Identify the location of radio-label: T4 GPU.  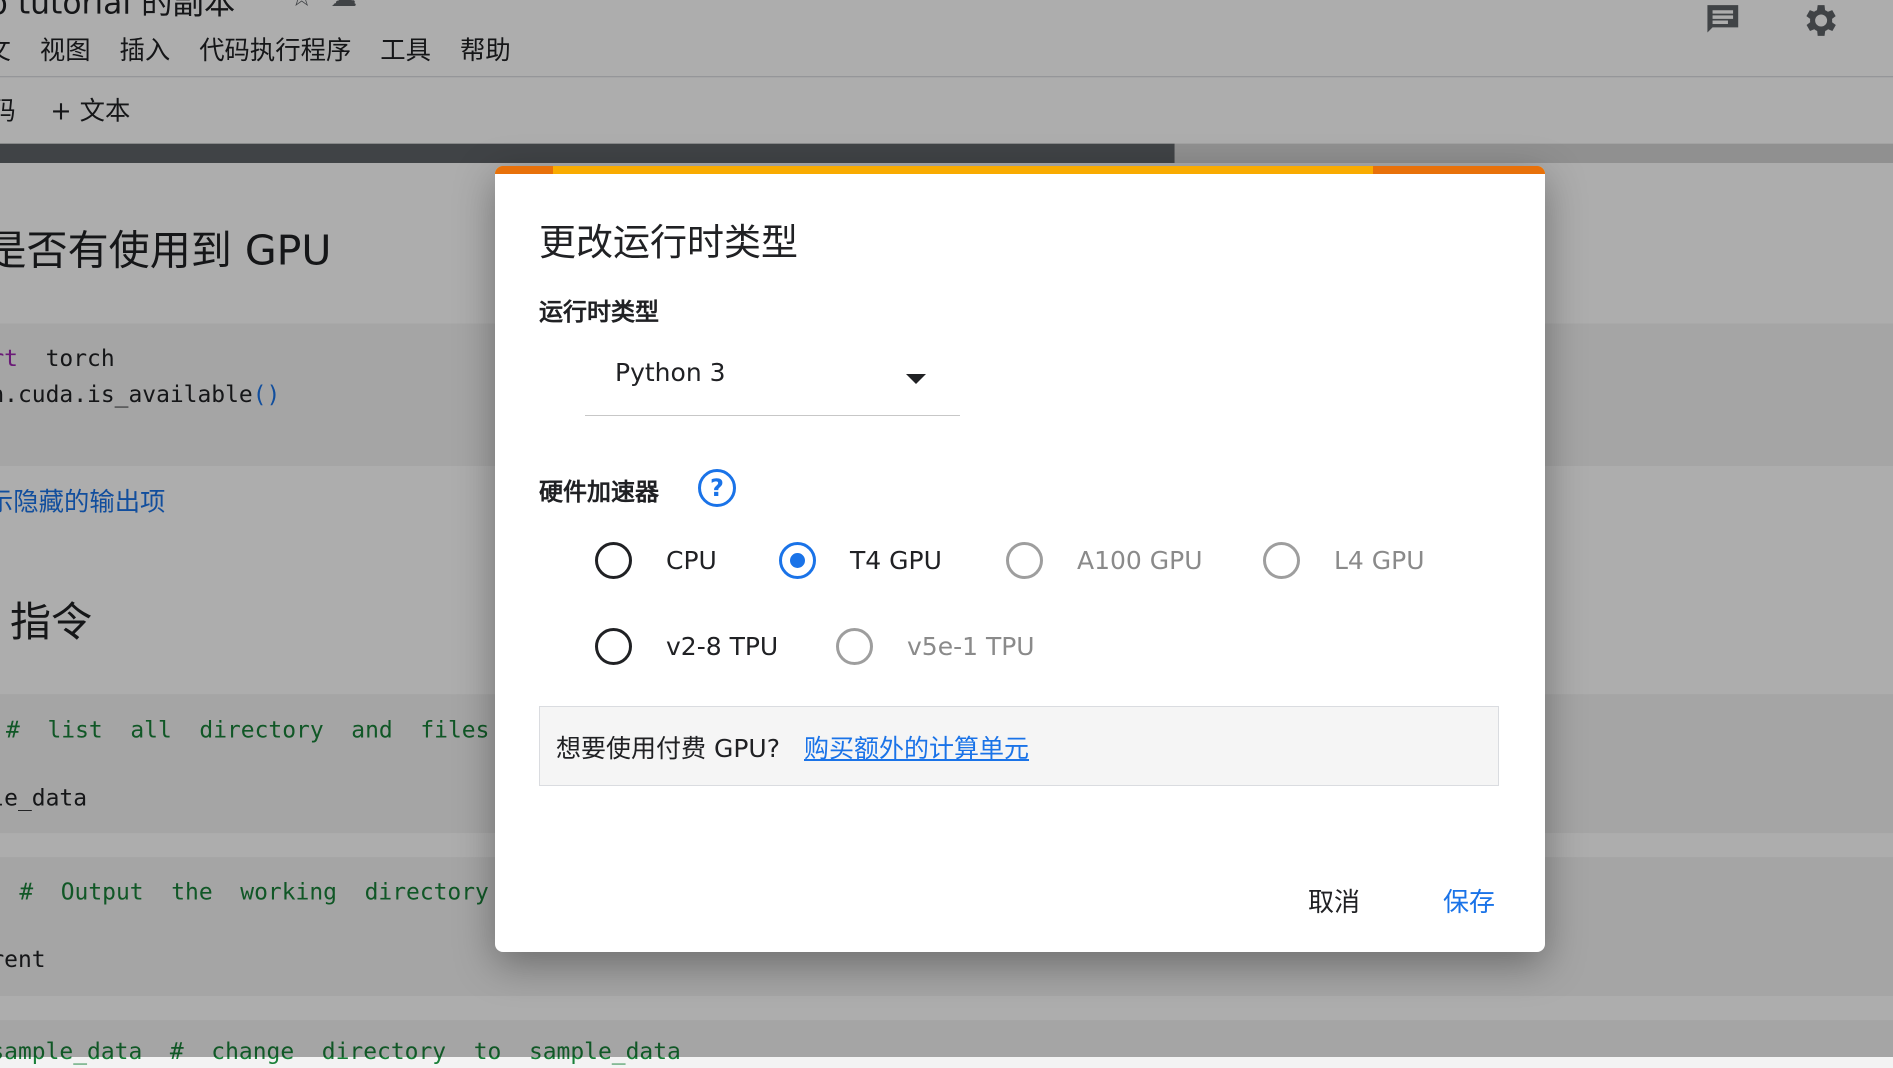
(896, 560).